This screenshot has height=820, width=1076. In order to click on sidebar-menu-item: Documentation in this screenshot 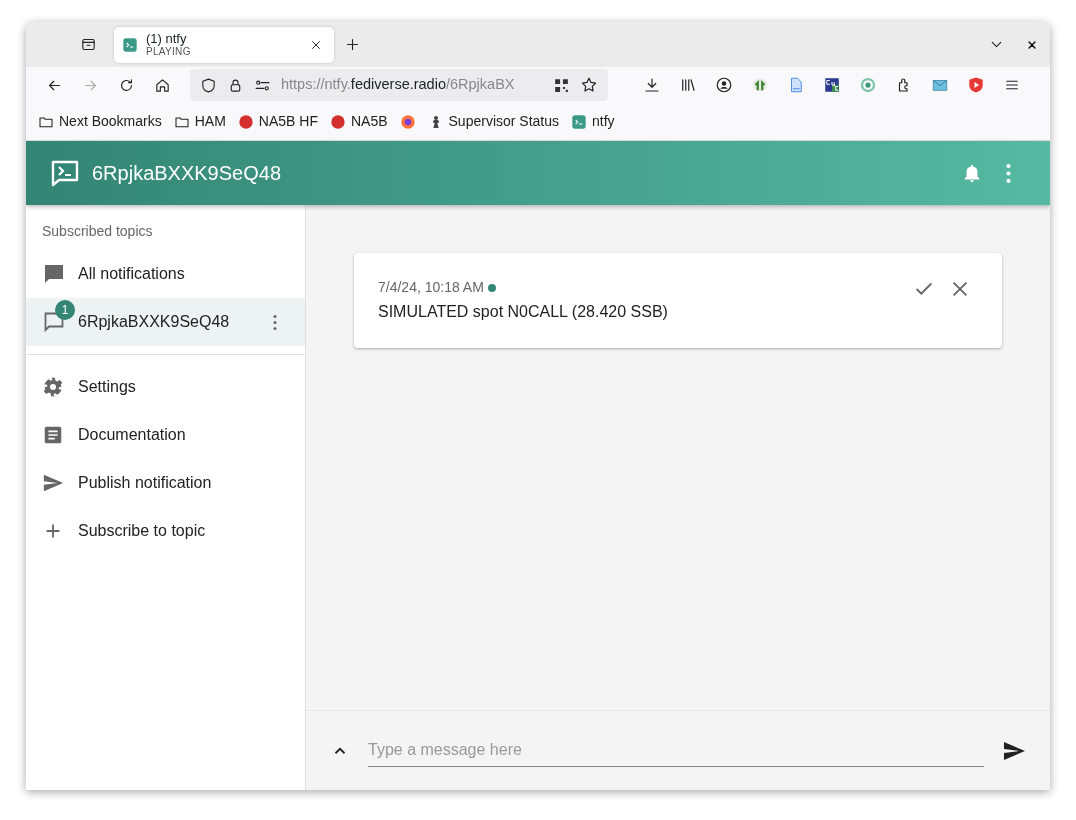, I will do `click(165, 435)`.